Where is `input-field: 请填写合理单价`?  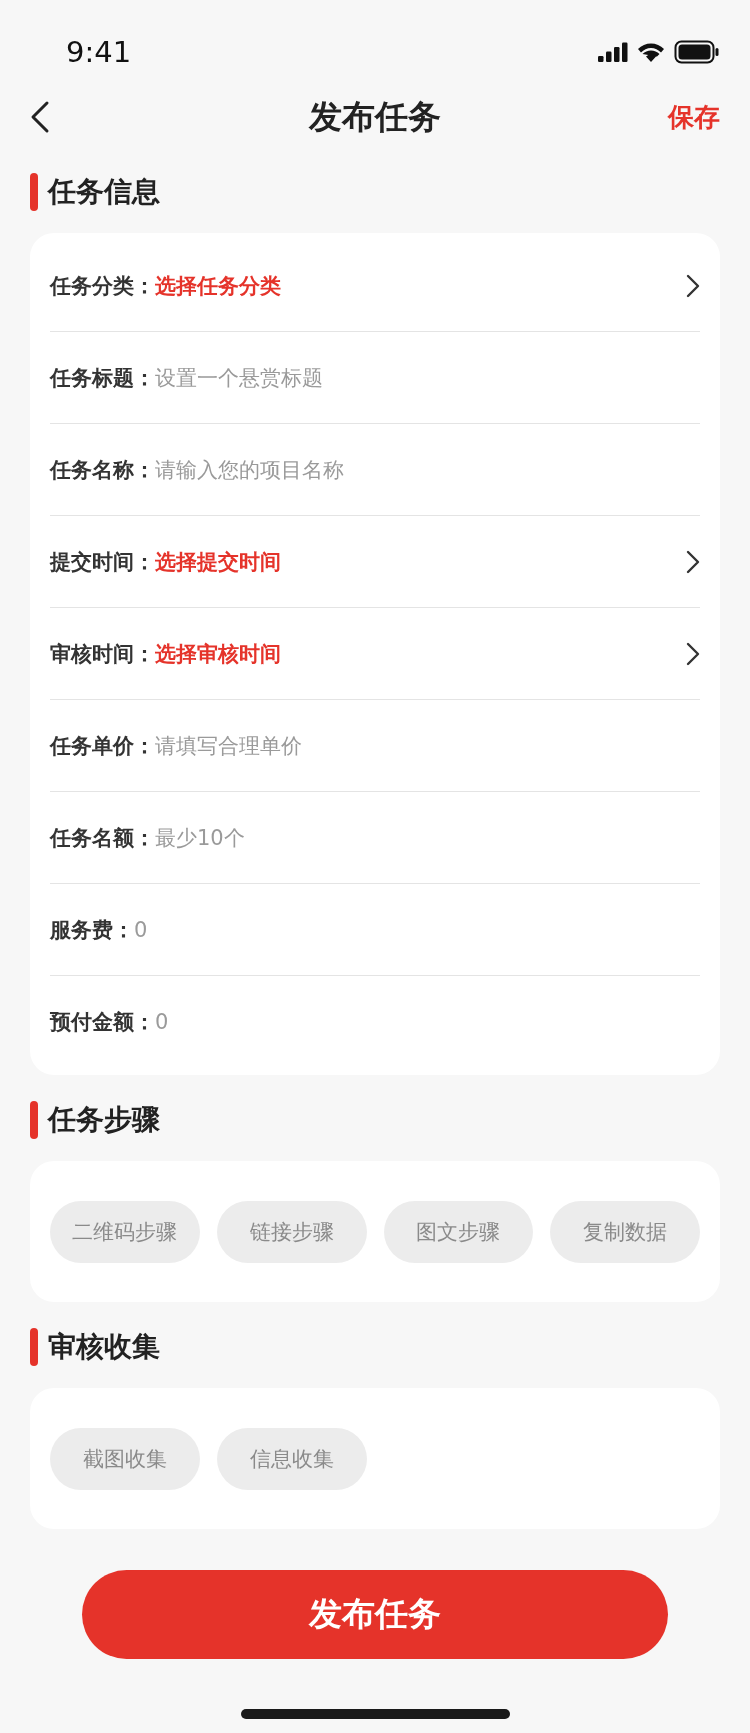
input-field: 请填写合理单价 is located at coordinates (427, 745).